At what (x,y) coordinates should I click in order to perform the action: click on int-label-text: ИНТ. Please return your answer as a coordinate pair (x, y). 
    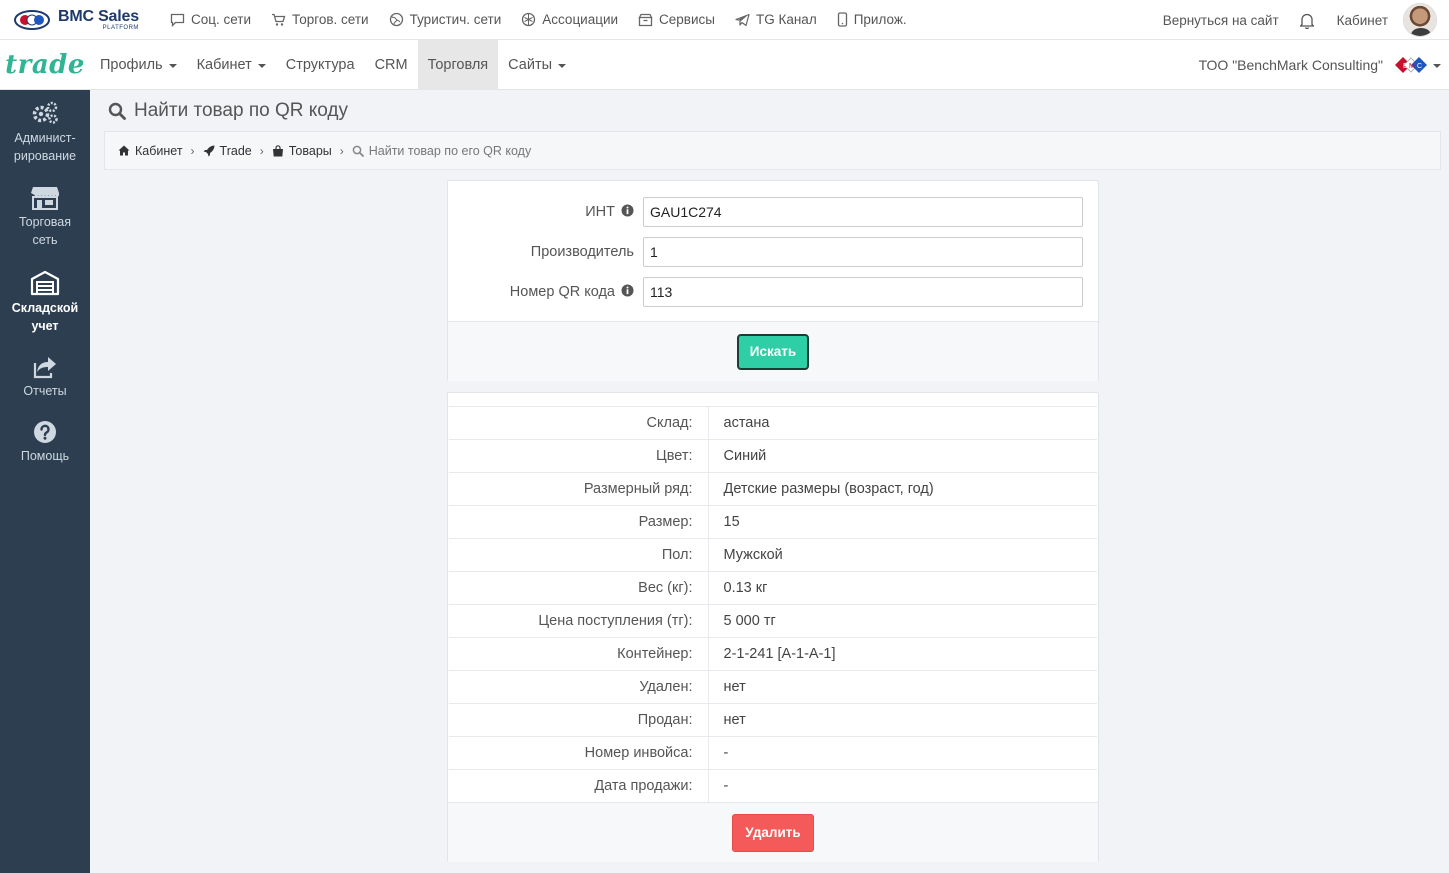
    Looking at the image, I should click on (600, 212).